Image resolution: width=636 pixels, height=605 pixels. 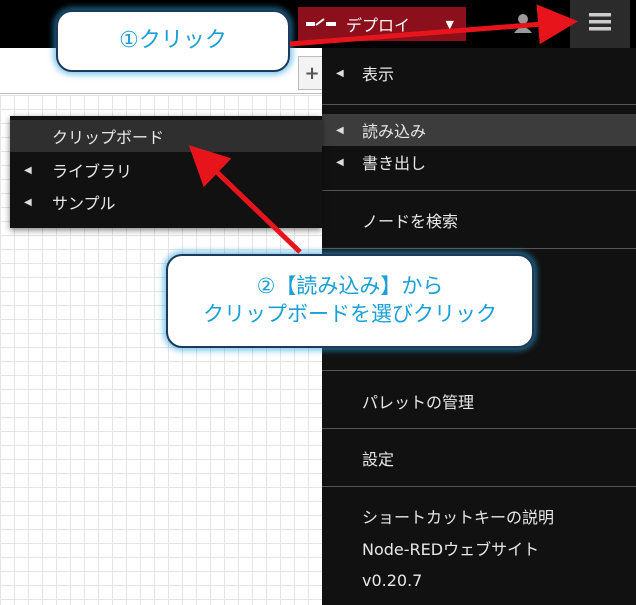 What do you see at coordinates (92, 171) in the screenshot?
I see `submenu-item-label: ライブラリ` at bounding box center [92, 171].